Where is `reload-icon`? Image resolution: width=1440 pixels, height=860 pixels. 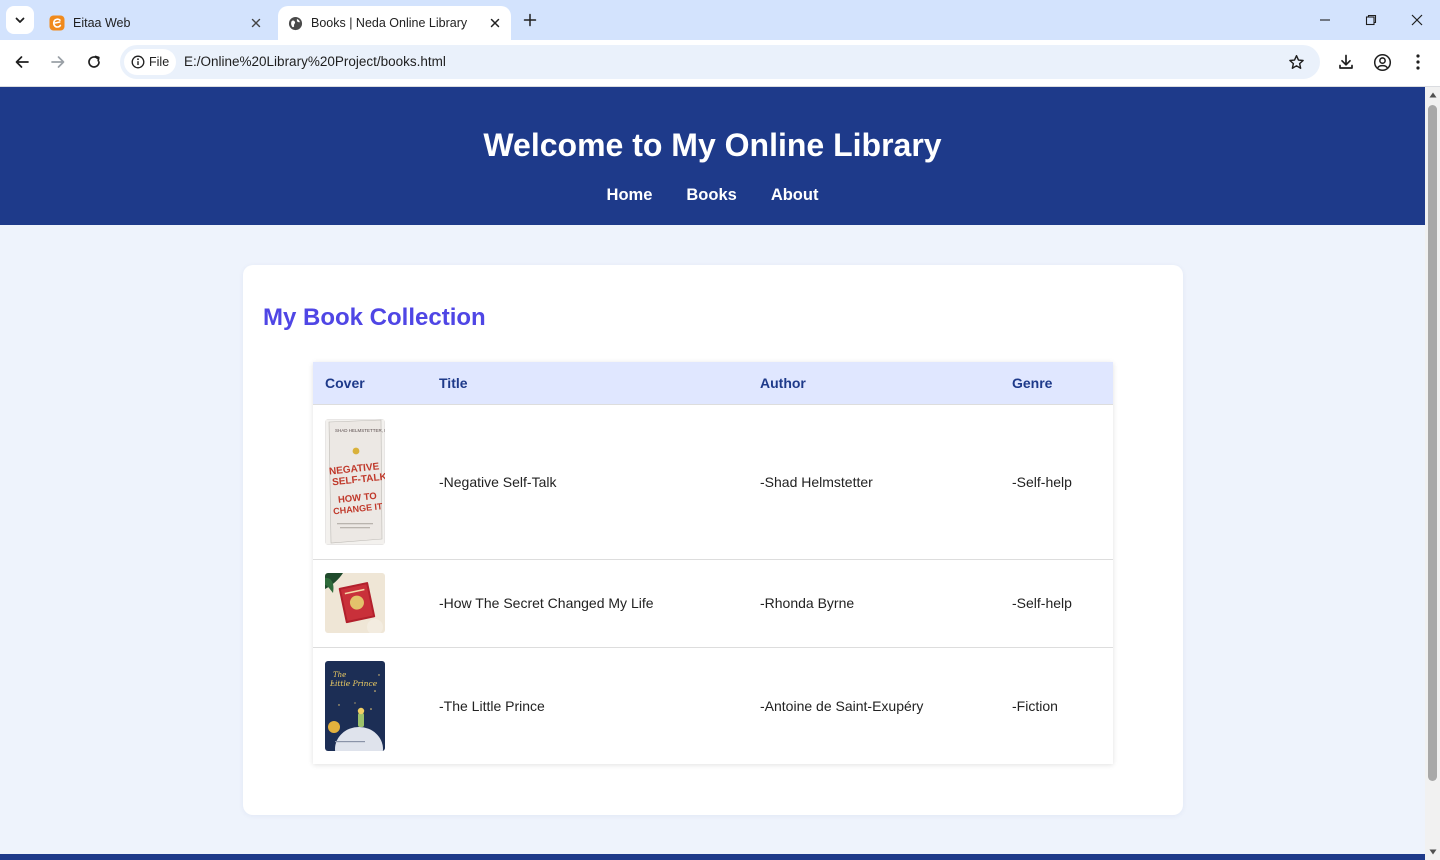
reload-icon is located at coordinates (94, 61).